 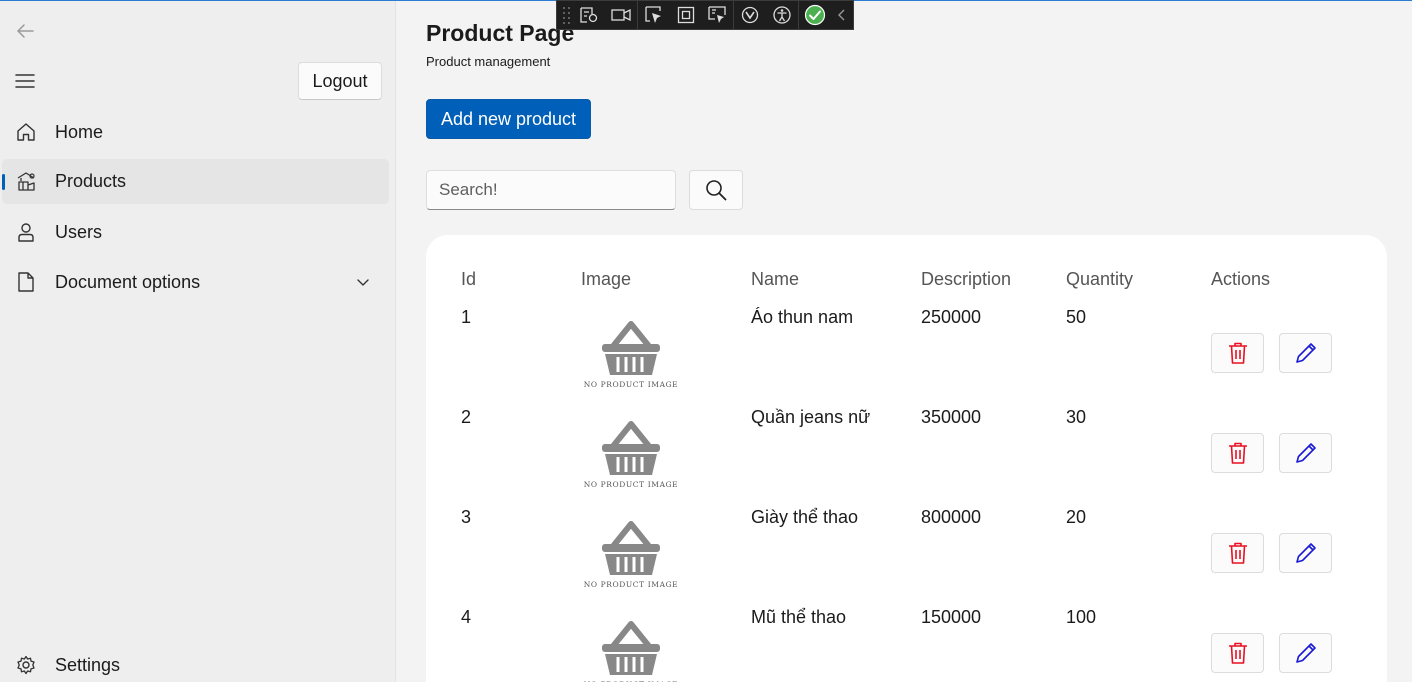 What do you see at coordinates (195, 232) in the screenshot?
I see `nav-item-users: Users` at bounding box center [195, 232].